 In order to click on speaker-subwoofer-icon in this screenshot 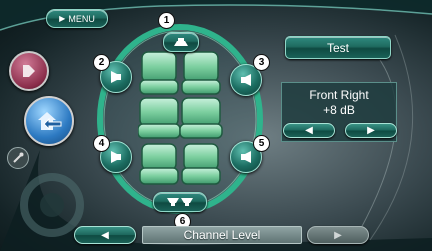, I will do `click(180, 202)`.